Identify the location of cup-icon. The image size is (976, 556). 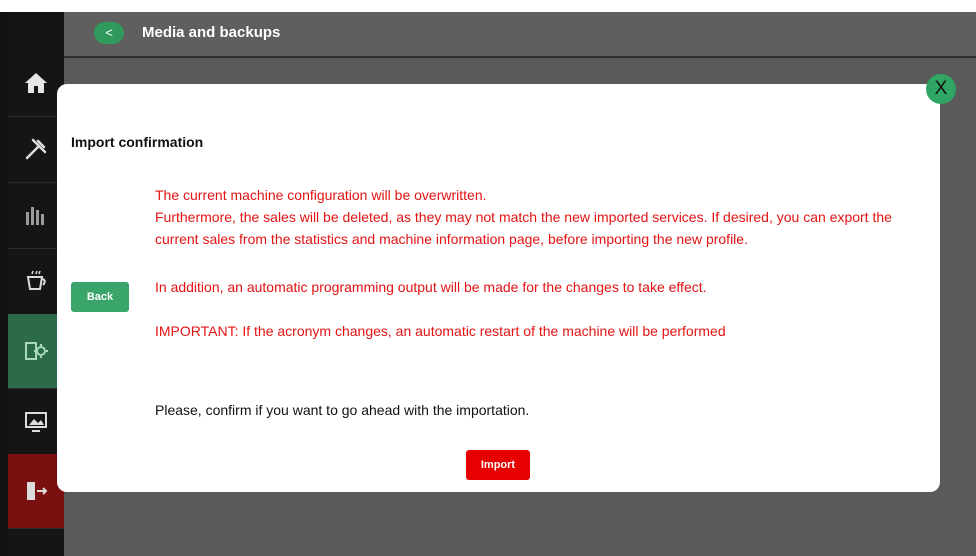
(36, 280).